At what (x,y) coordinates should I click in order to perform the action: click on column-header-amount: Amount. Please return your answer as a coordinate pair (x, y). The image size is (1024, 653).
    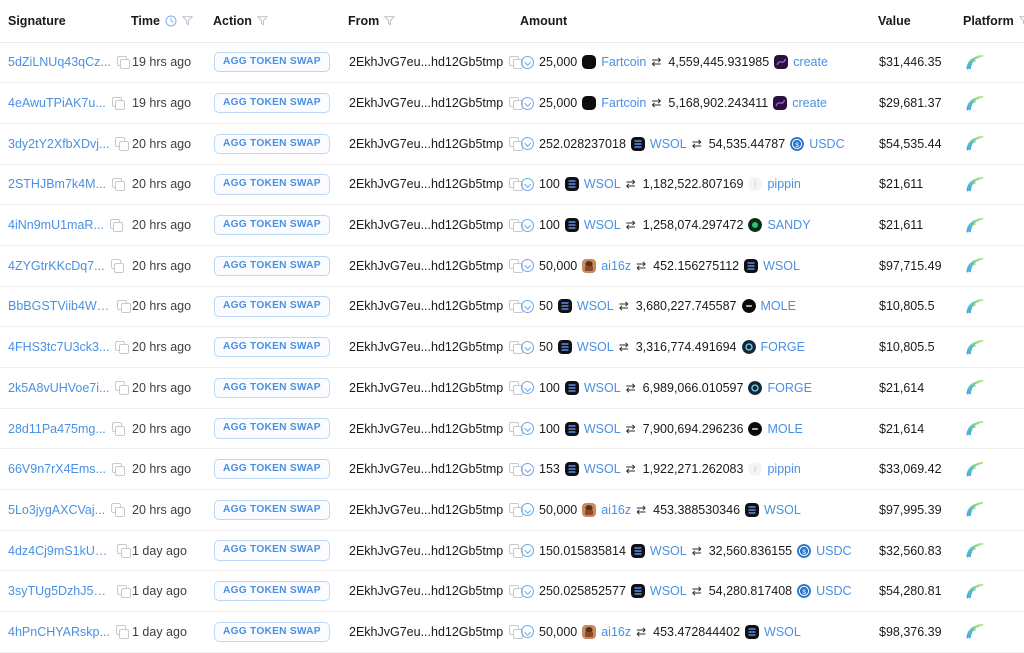
    Looking at the image, I should click on (699, 21).